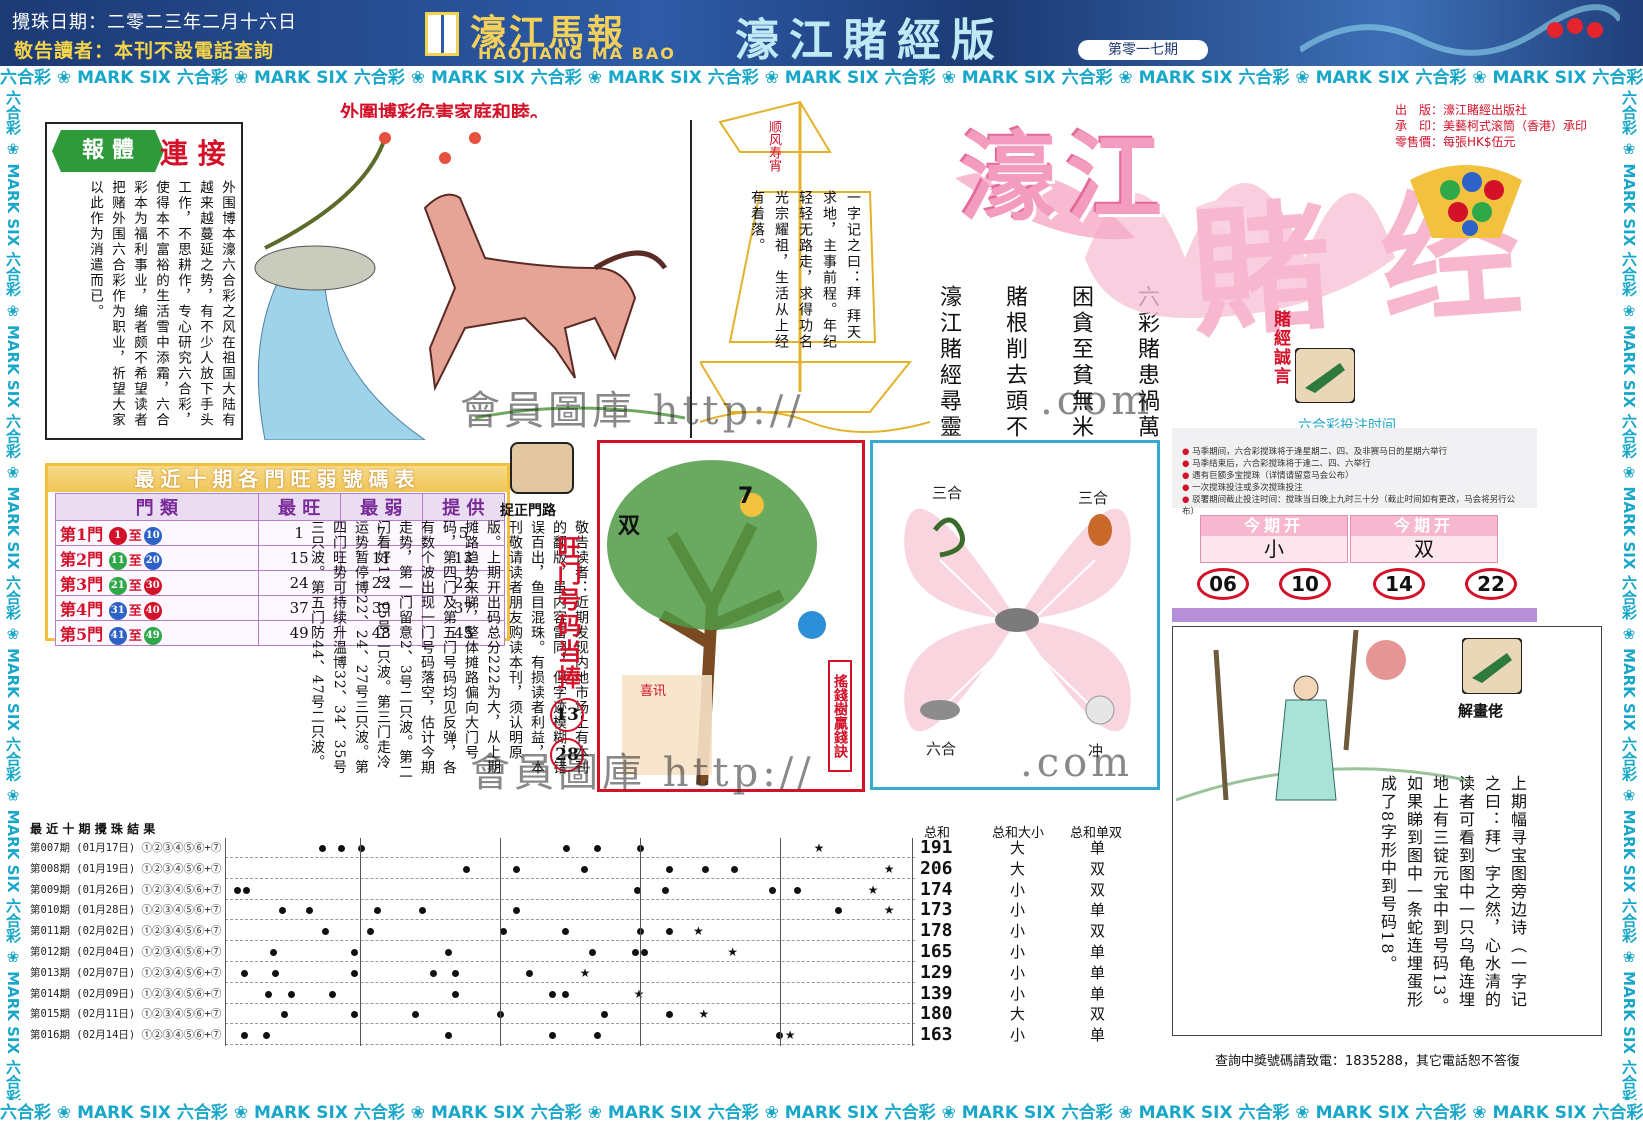  What do you see at coordinates (1354, 476) in the screenshot?
I see `schedule-item: 遇有巨额多宝搅珠（详情请留意马会公布）` at bounding box center [1354, 476].